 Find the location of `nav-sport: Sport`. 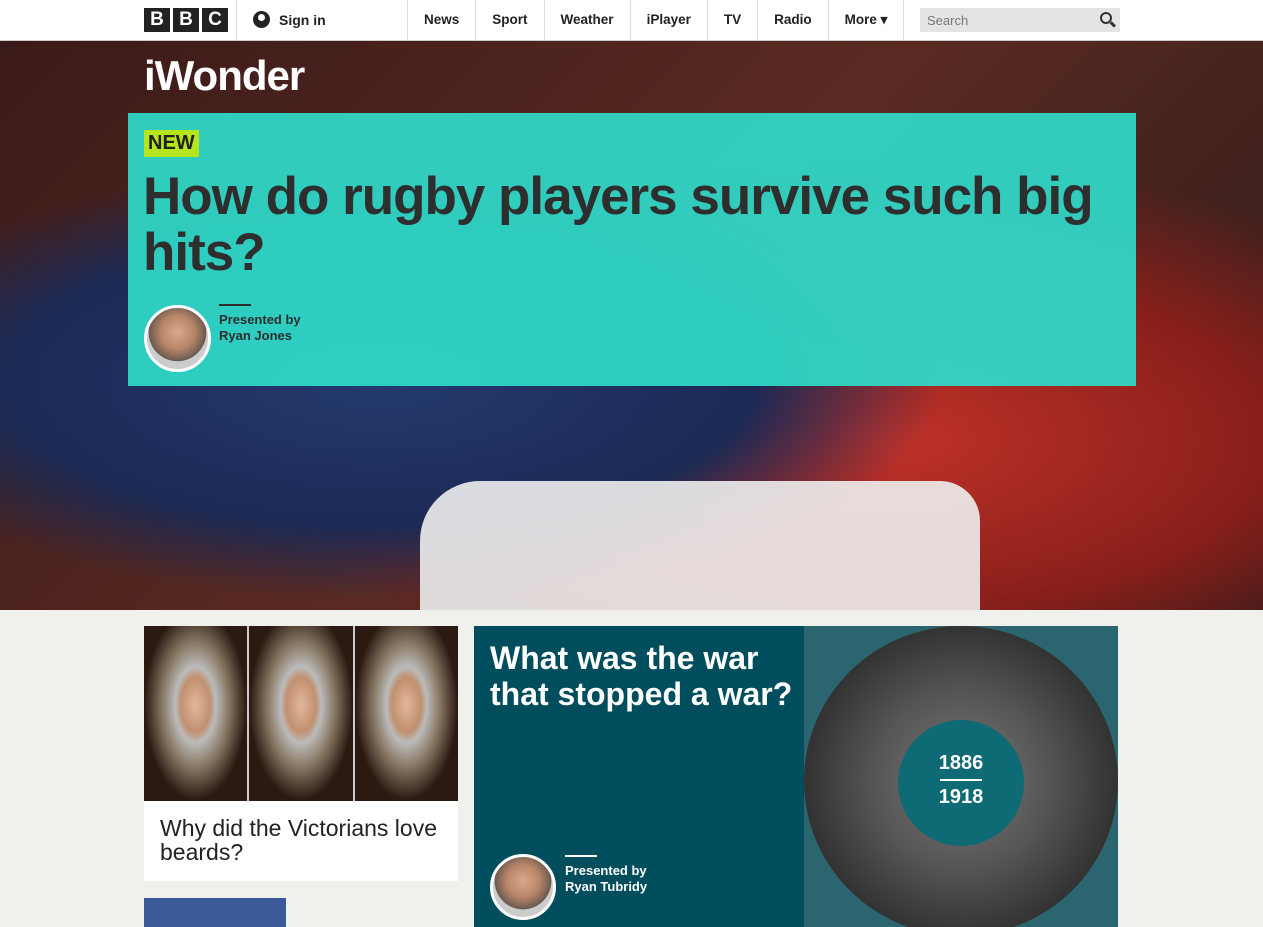

nav-sport: Sport is located at coordinates (509, 20).